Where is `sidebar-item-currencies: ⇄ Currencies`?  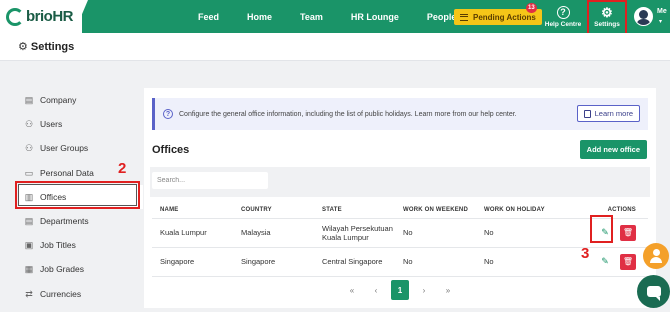
sidebar-item-currencies: ⇄ Currencies is located at coordinates (80, 294).